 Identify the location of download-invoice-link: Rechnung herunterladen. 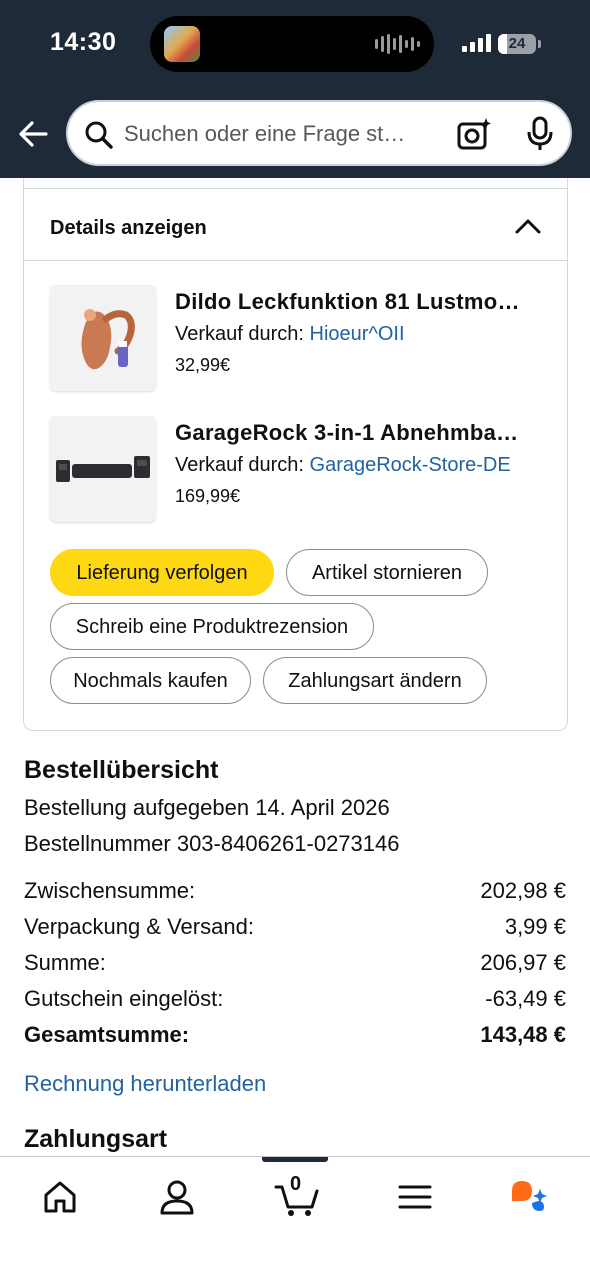
(145, 1084).